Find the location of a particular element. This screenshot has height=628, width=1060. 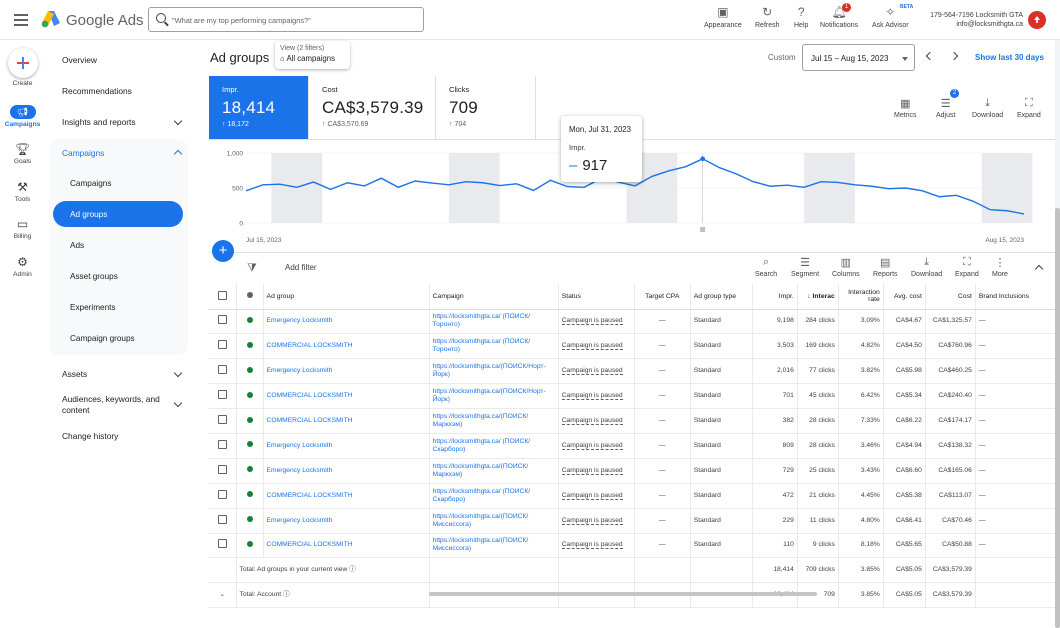

add-ad-group-button: + is located at coordinates (223, 251).